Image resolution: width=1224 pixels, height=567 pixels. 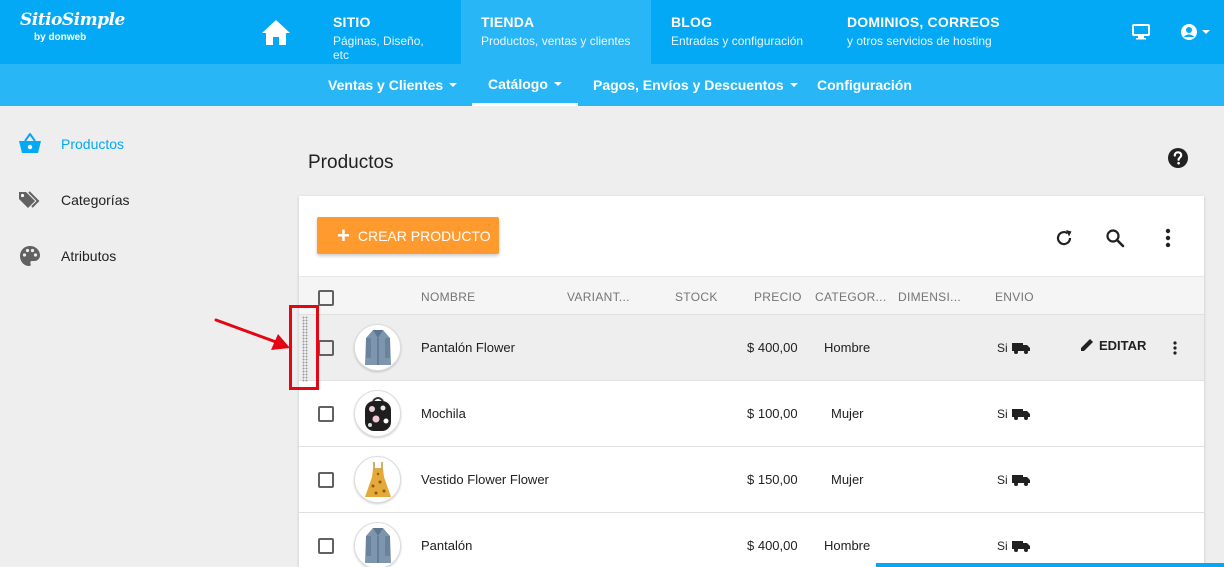 What do you see at coordinates (93, 144) in the screenshot?
I see `sidebar-label-productos: Productos` at bounding box center [93, 144].